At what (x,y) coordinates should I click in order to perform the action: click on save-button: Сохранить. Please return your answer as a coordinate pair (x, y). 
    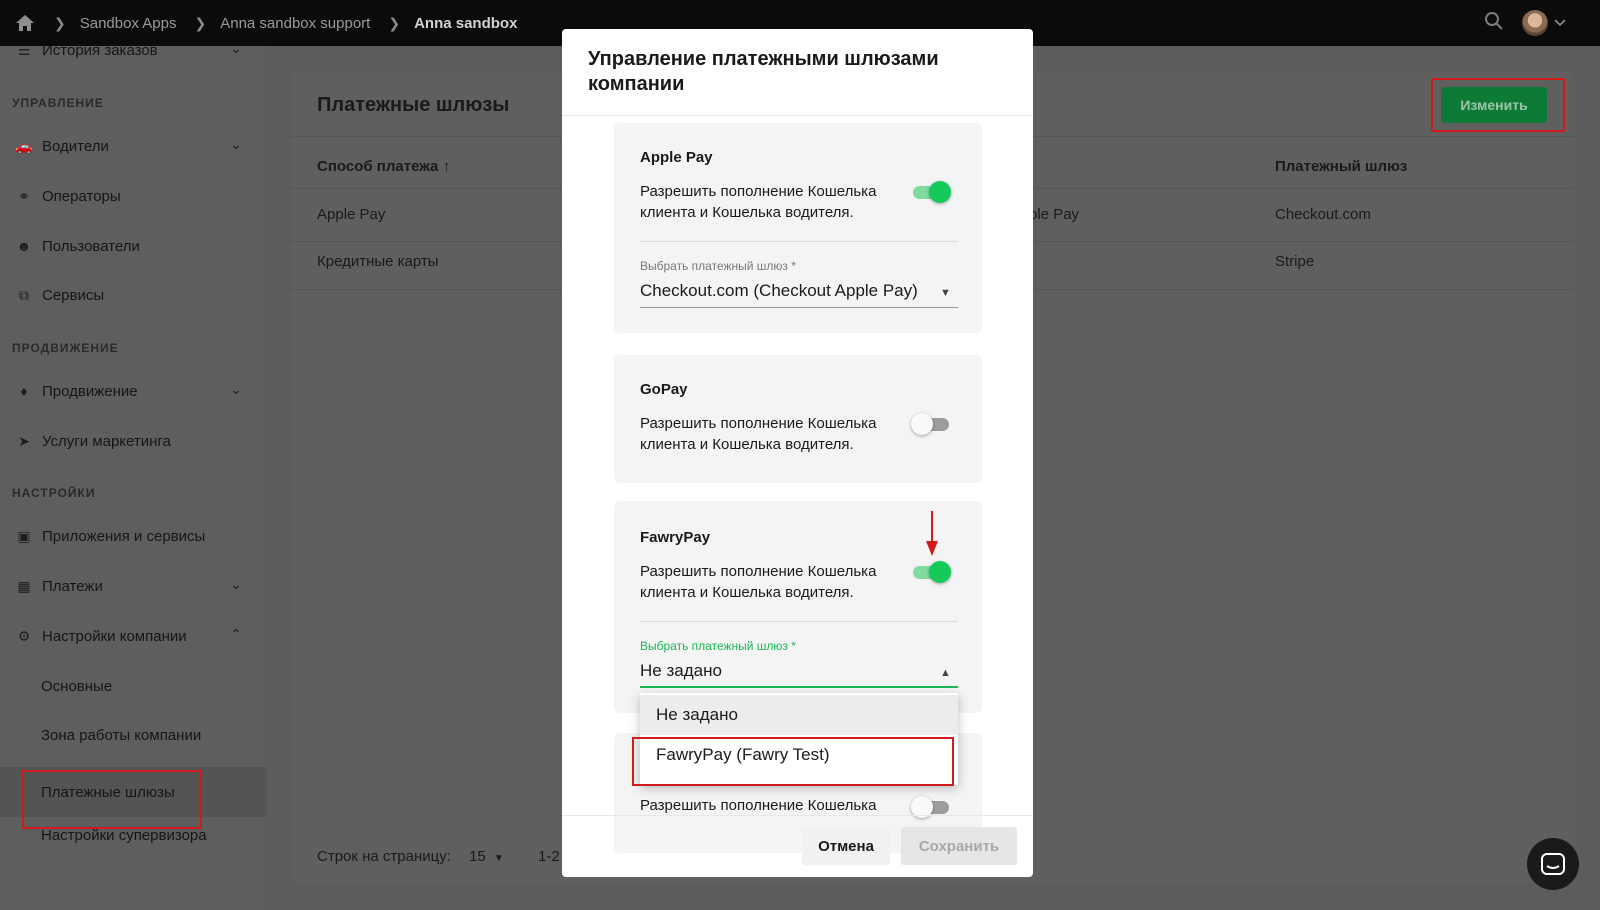
    Looking at the image, I should click on (959, 846).